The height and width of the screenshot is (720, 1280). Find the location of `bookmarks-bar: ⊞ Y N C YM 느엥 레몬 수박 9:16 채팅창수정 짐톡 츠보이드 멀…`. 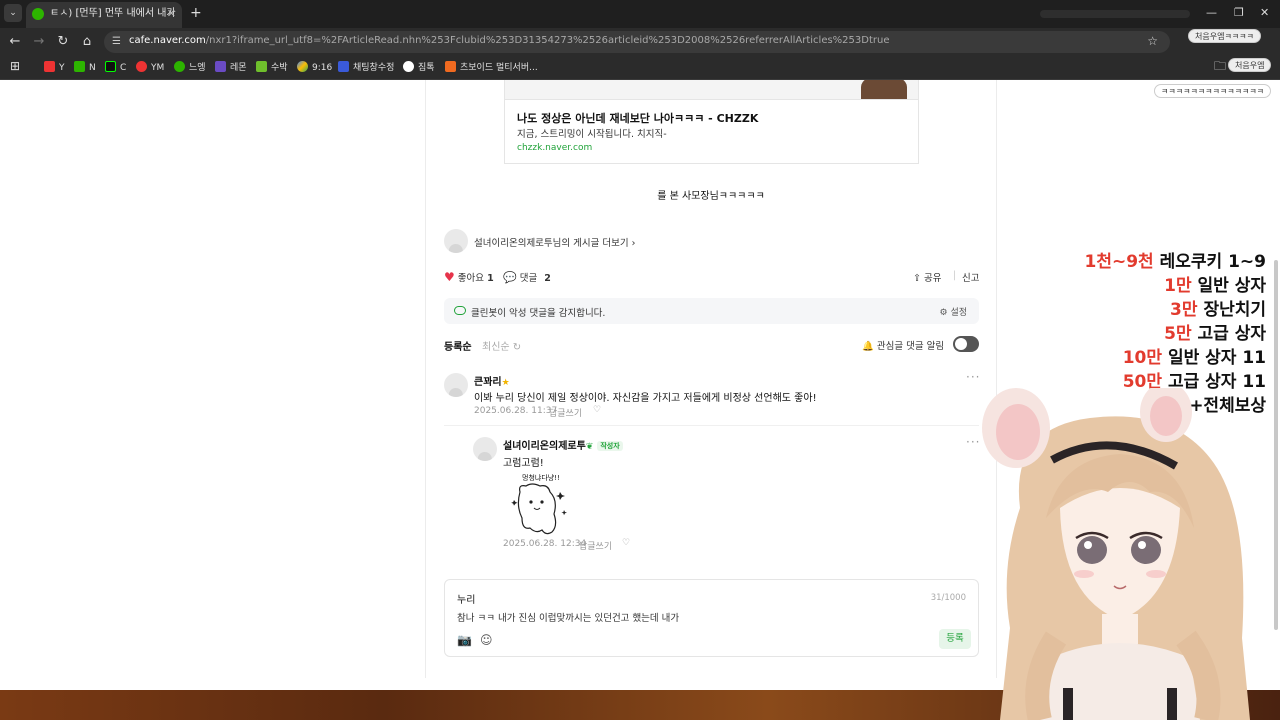

bookmarks-bar: ⊞ Y N C YM 느엥 레몬 수박 9:16 채팅창수정 짐톡 츠보이드 멀… is located at coordinates (640, 68).